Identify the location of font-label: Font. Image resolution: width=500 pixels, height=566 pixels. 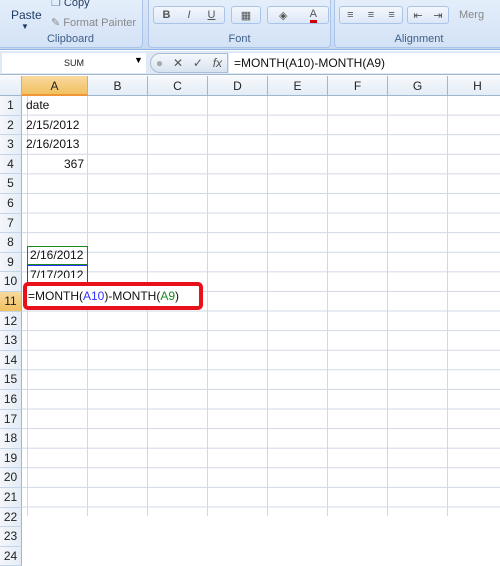
(239, 39).